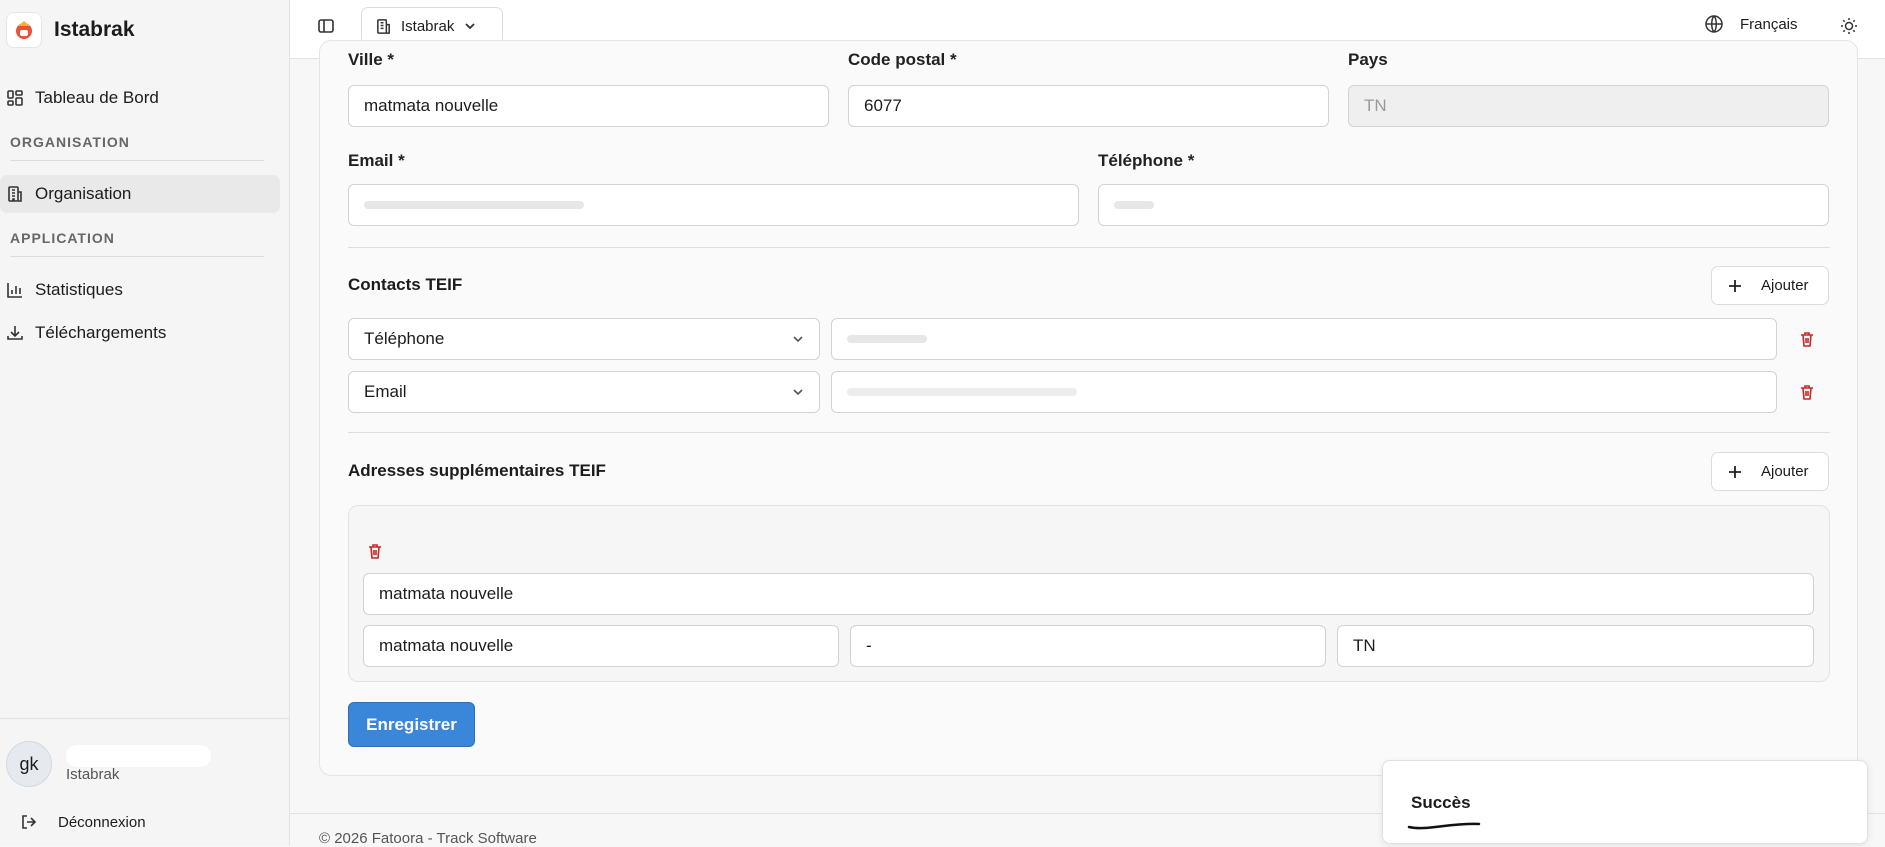  What do you see at coordinates (588, 106) in the screenshot?
I see `city-input: matmata nouvelle` at bounding box center [588, 106].